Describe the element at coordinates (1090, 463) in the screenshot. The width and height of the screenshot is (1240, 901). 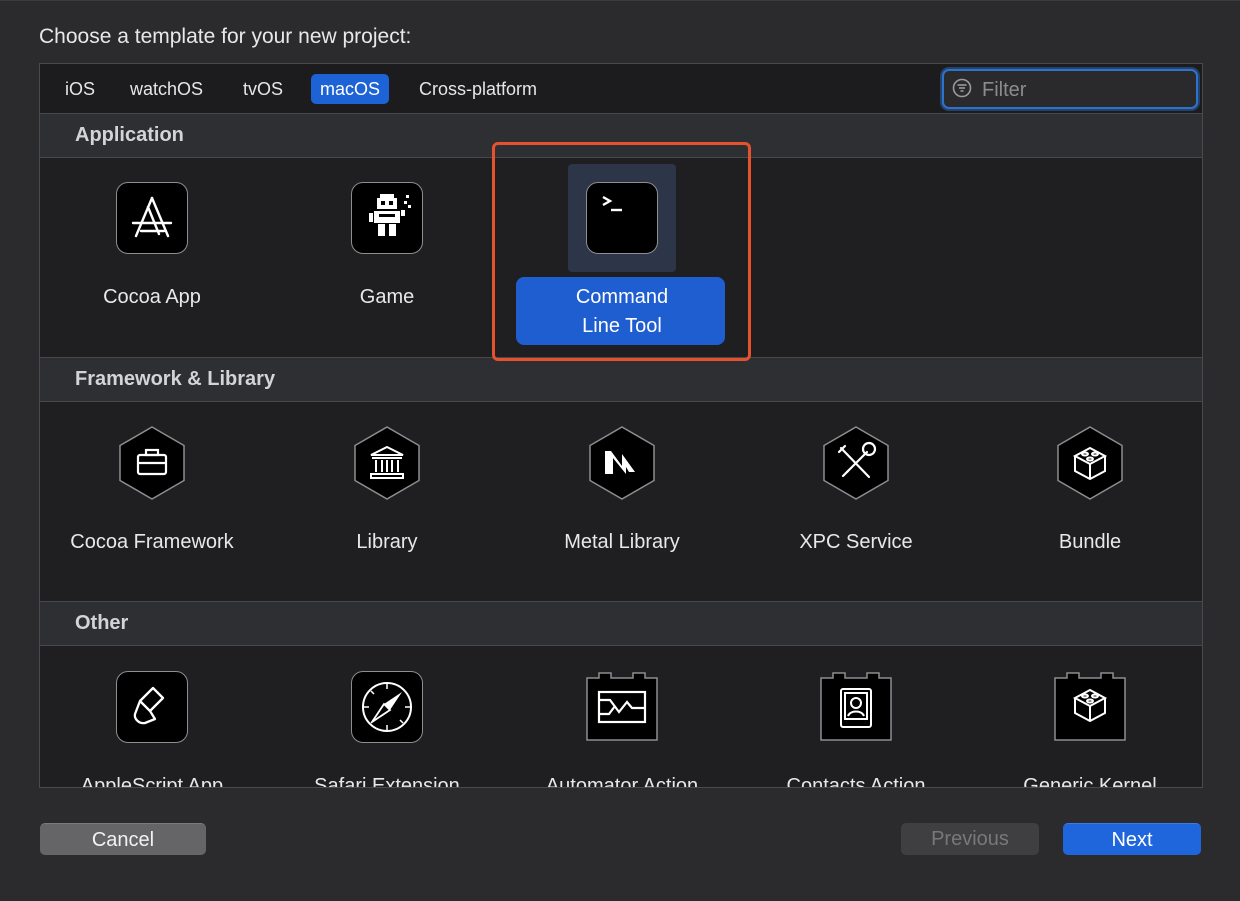
I see `cube-icon` at that location.